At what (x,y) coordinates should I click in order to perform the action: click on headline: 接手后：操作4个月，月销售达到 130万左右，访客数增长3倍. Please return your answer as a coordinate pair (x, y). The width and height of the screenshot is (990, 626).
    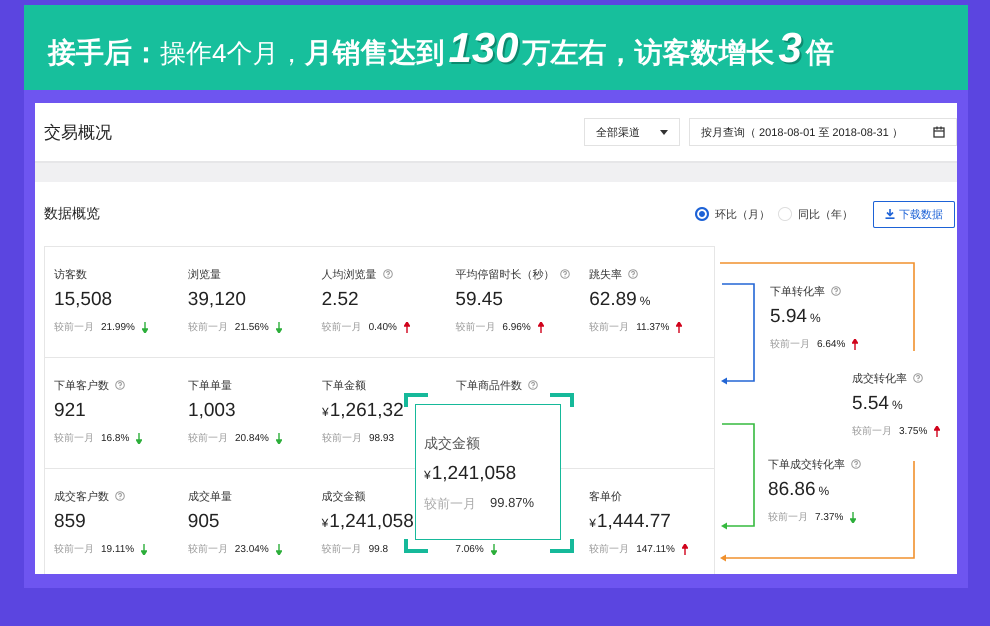
    Looking at the image, I should click on (441, 48).